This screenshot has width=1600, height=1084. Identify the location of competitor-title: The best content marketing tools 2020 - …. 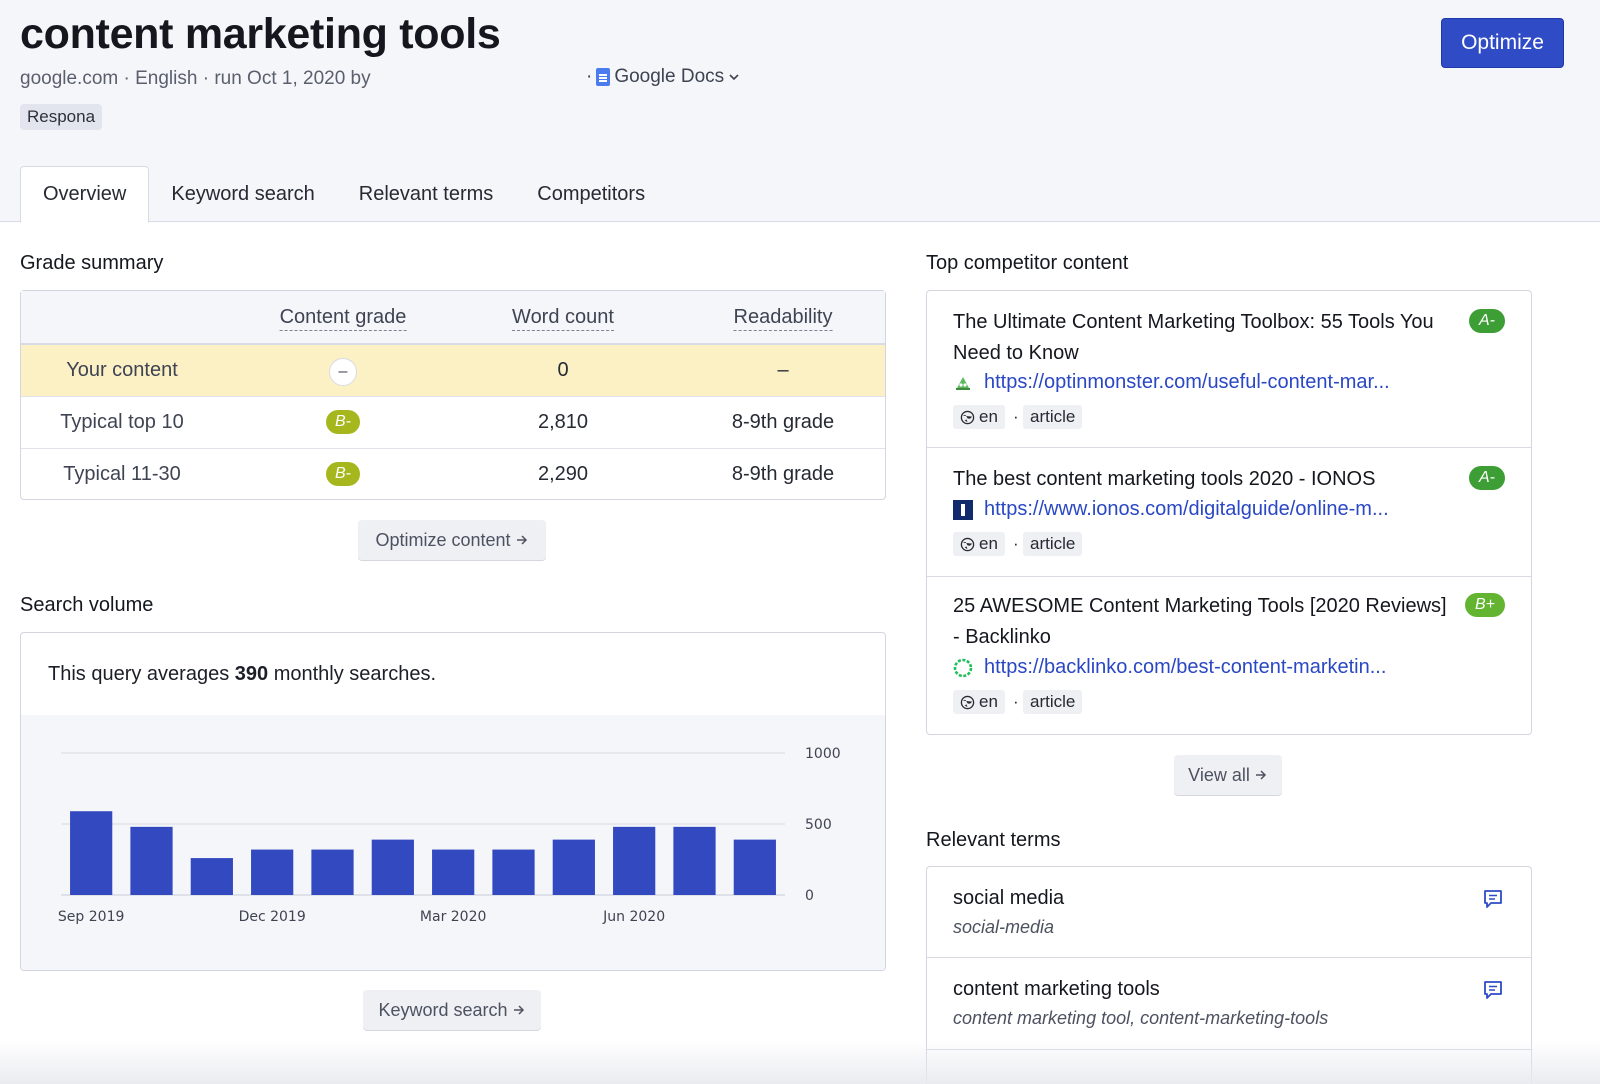
(1203, 479).